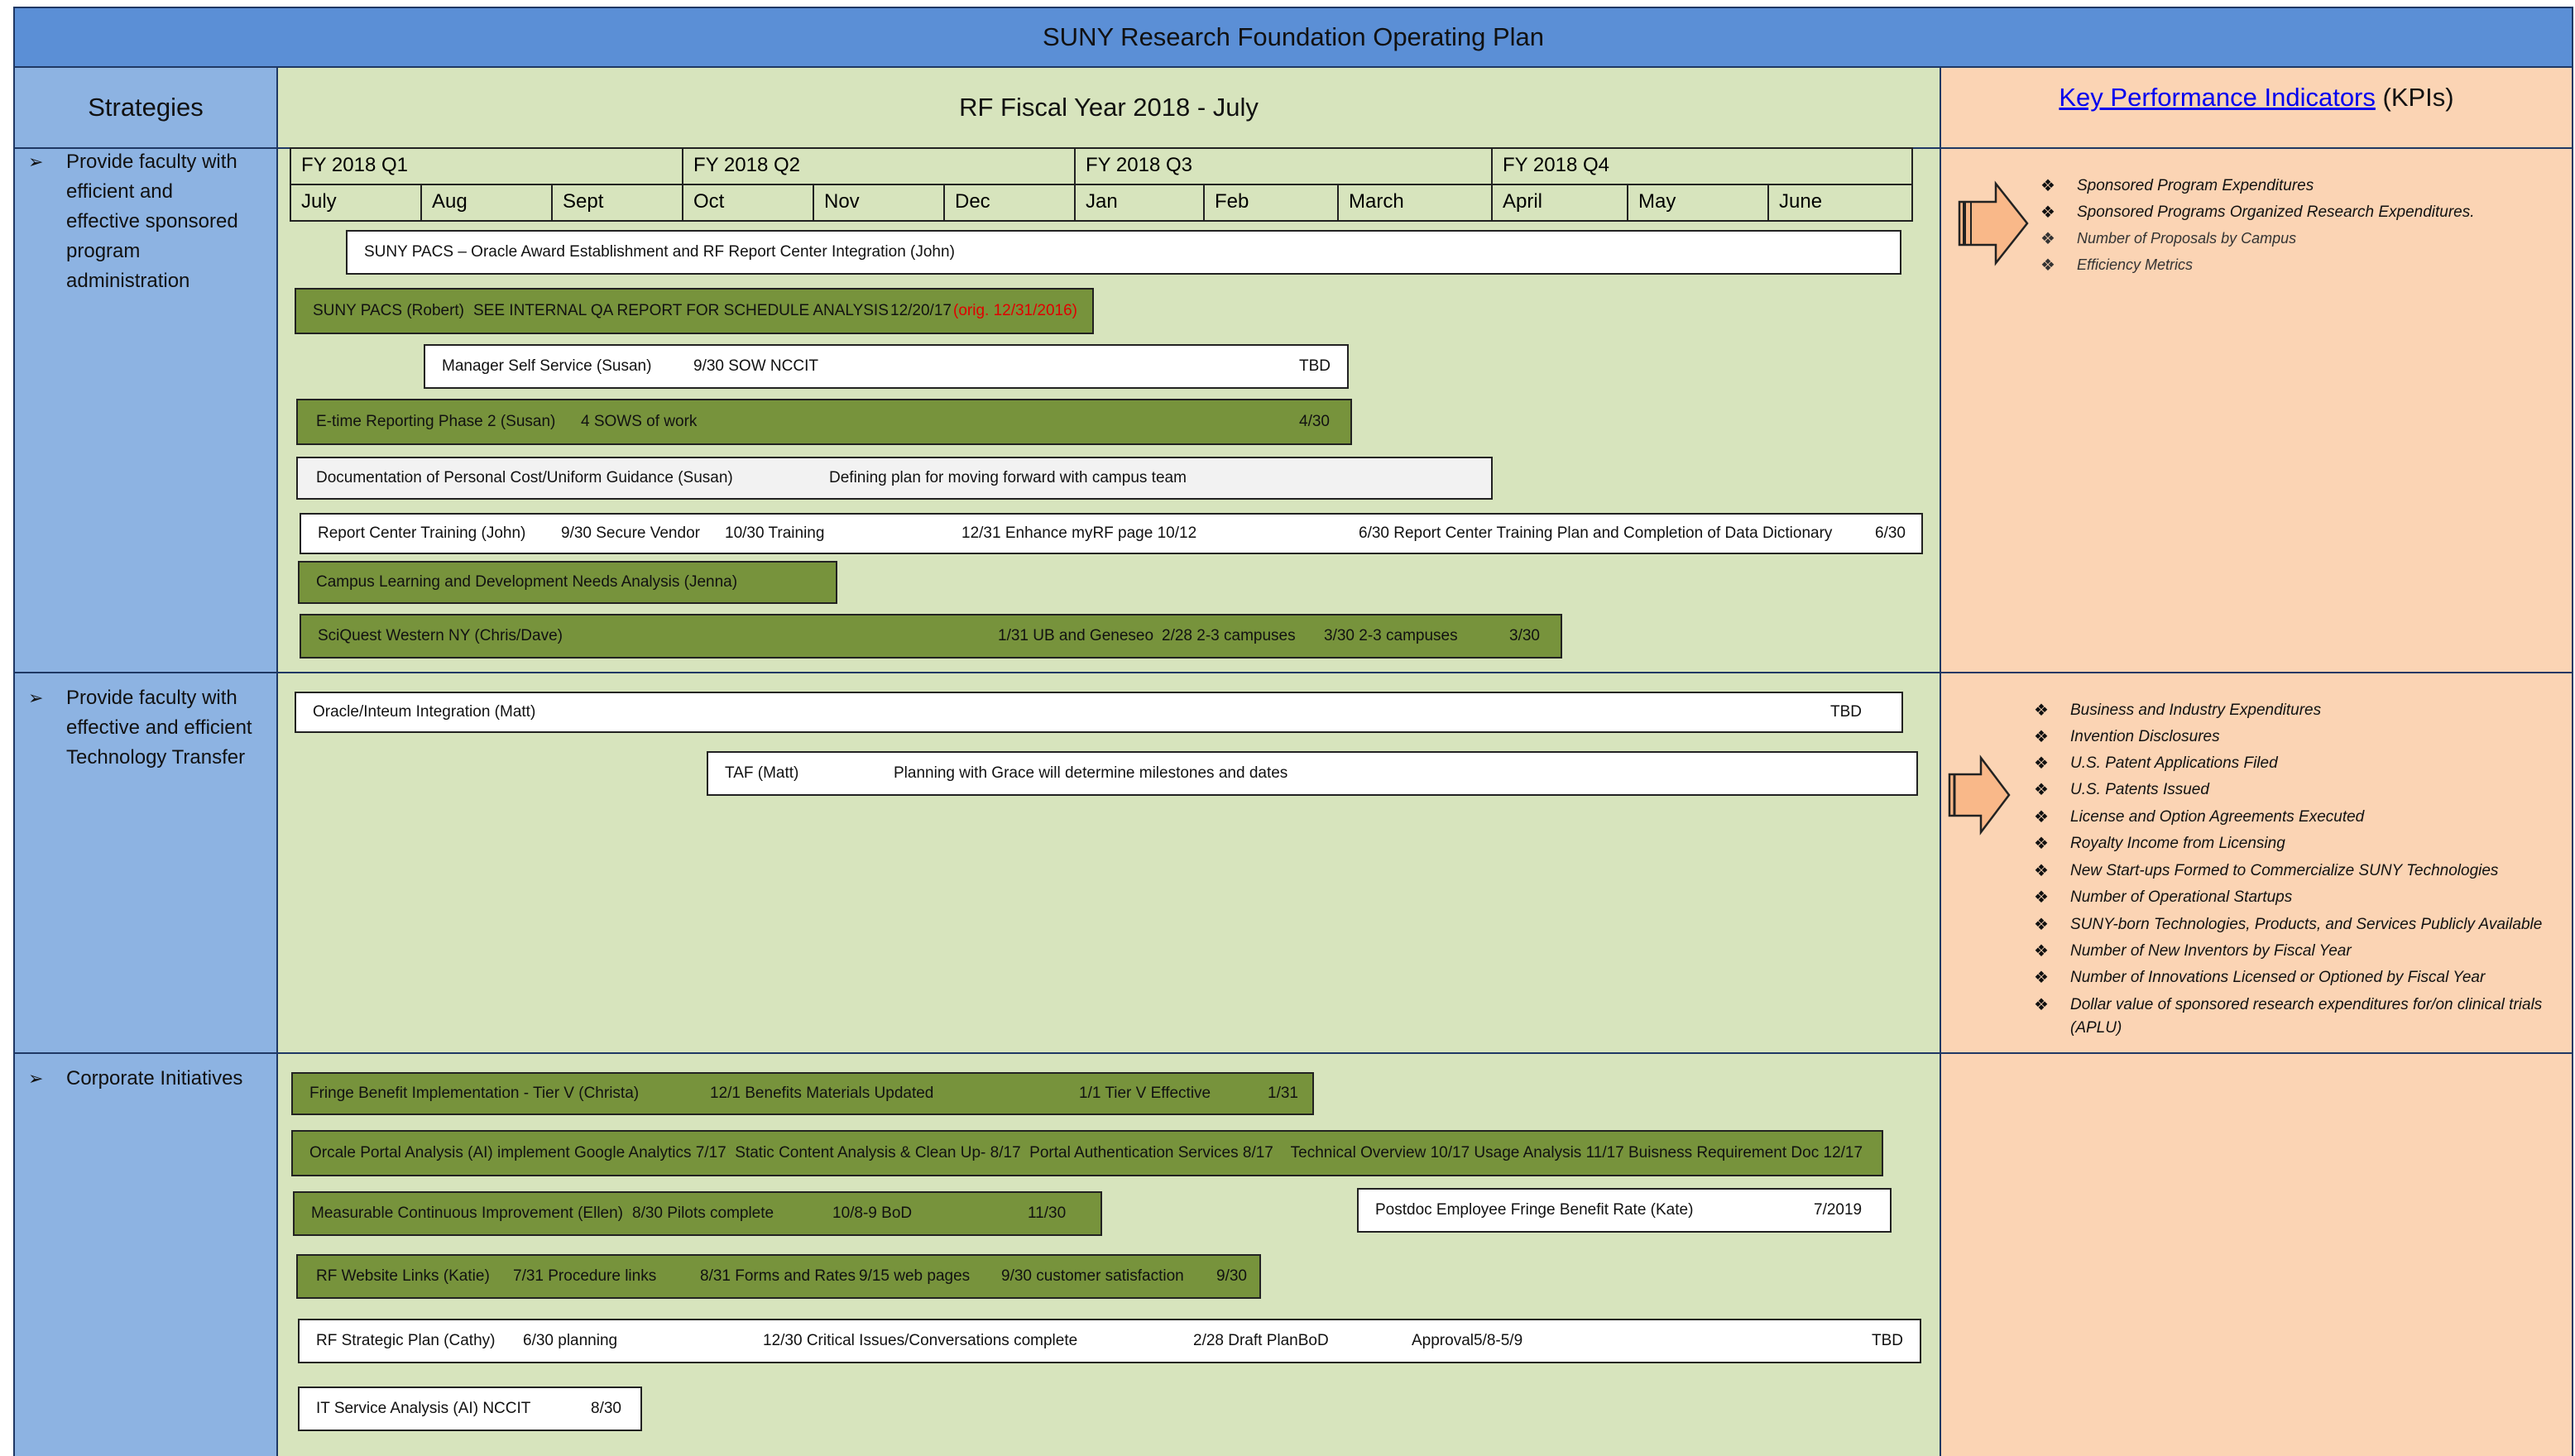 This screenshot has width=2575, height=1456. Describe the element at coordinates (2414, 97) in the screenshot. I see `kpi-header-suffix: (KPIs)` at that location.